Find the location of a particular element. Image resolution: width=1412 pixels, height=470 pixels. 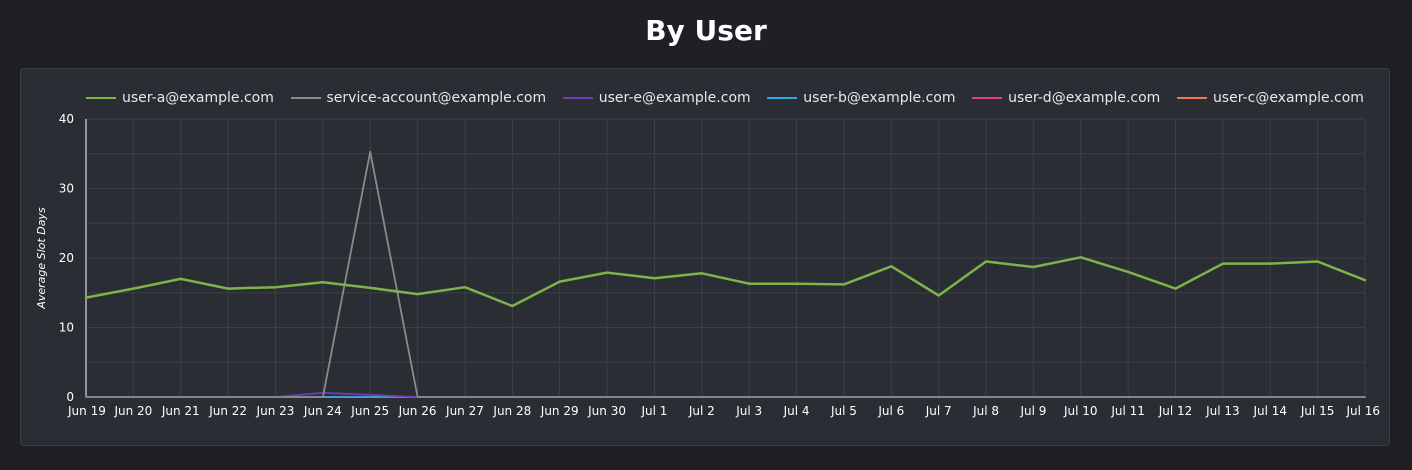

x-tick-label: Jul 9 is located at coordinates (1032, 411).